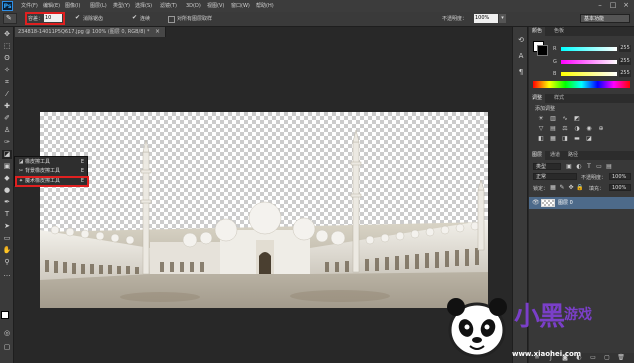 This screenshot has height=363, width=634. What do you see at coordinates (599, 166) in the screenshot?
I see `shape-filter-icon: ▭` at bounding box center [599, 166].